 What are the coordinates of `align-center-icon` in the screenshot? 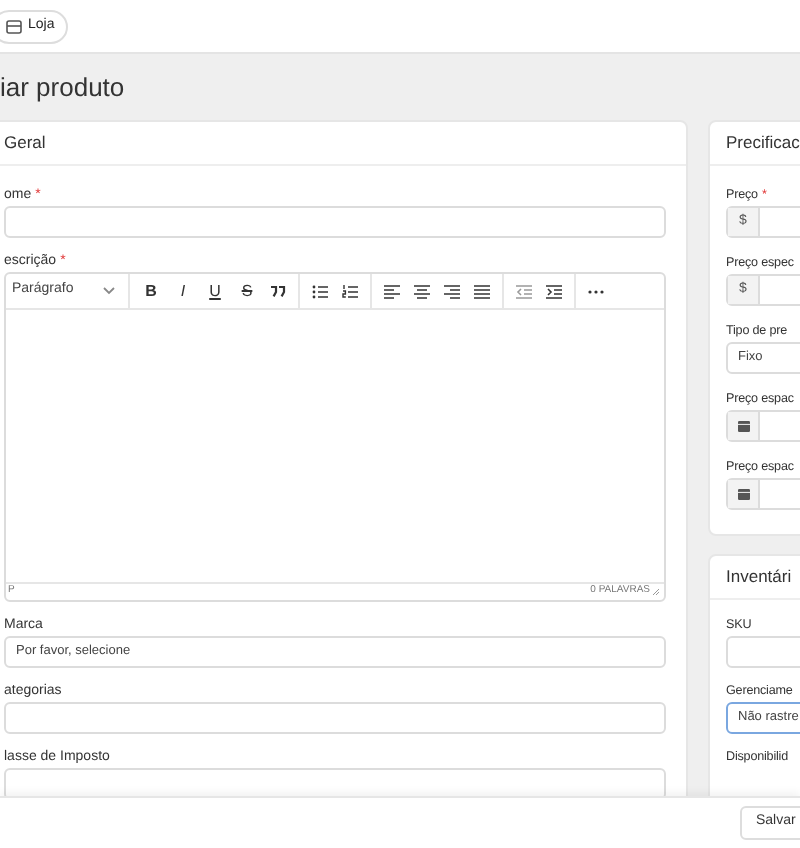 It's located at (422, 291).